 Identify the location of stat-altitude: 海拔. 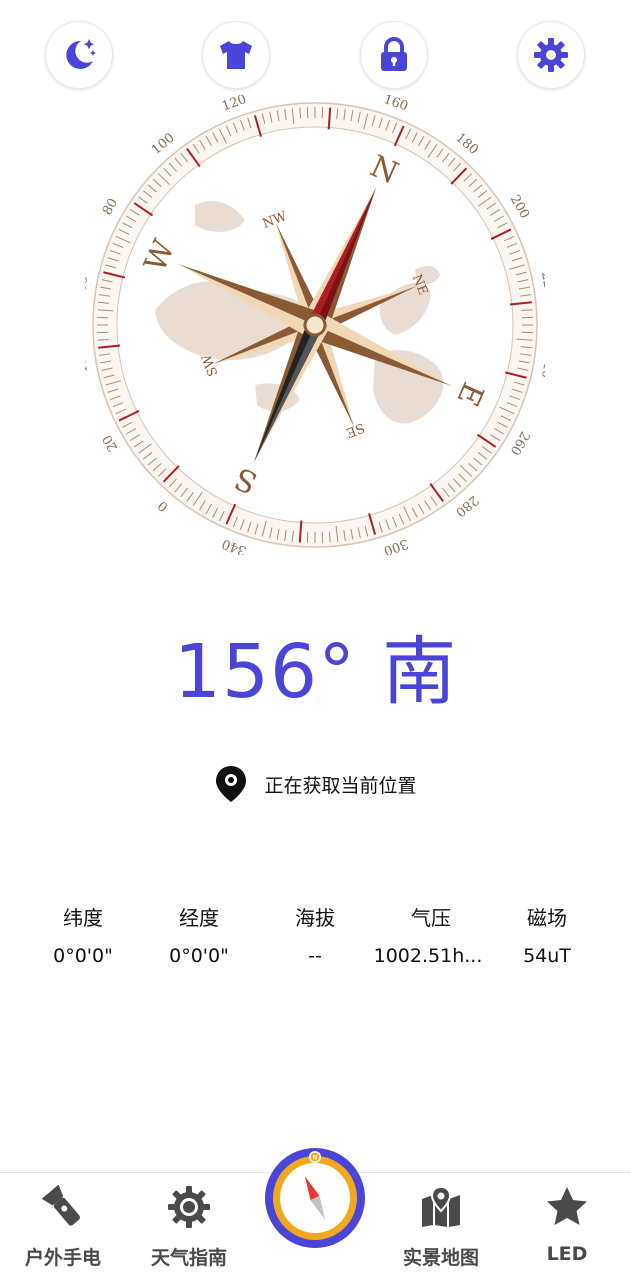
(315, 916).